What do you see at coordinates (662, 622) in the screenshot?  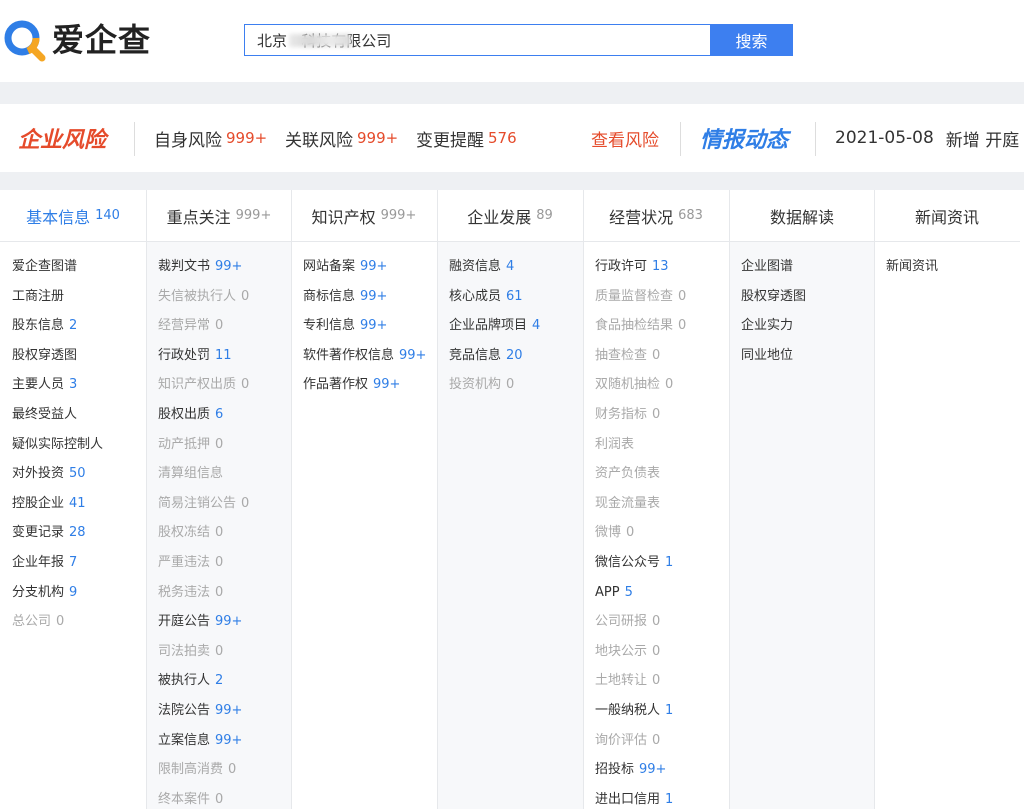 I see `list-item: 公司研报 0` at bounding box center [662, 622].